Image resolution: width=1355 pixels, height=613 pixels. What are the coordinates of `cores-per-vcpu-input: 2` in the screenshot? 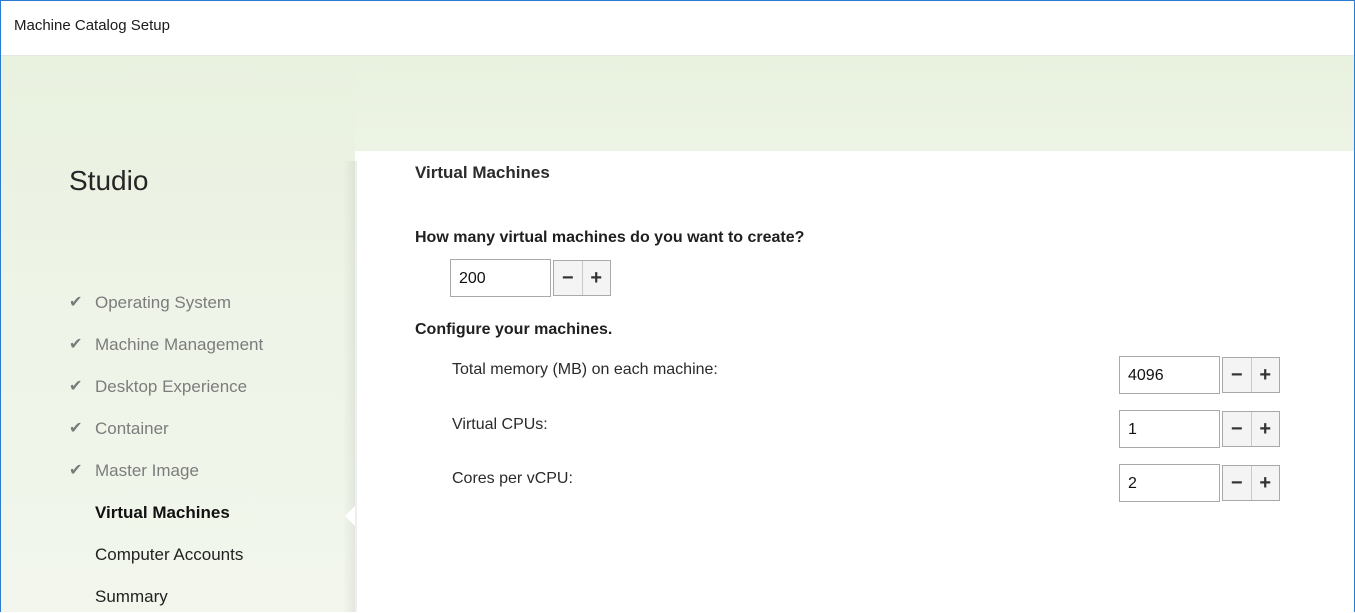 It's located at (1169, 483).